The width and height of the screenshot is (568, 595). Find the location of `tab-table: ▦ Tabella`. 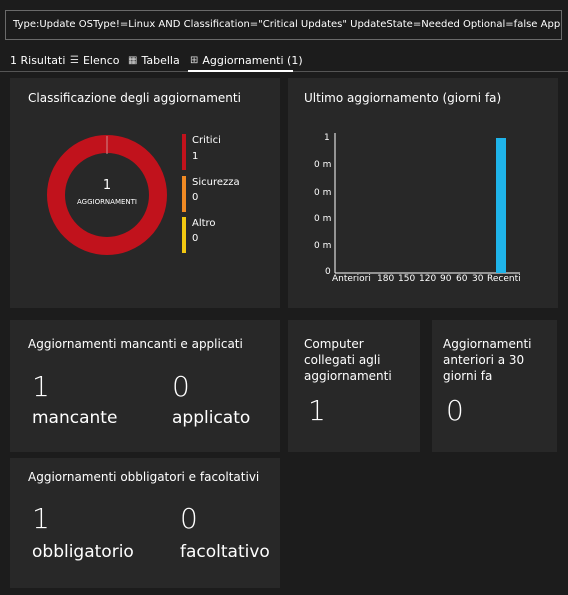

tab-table: ▦ Tabella is located at coordinates (154, 60).